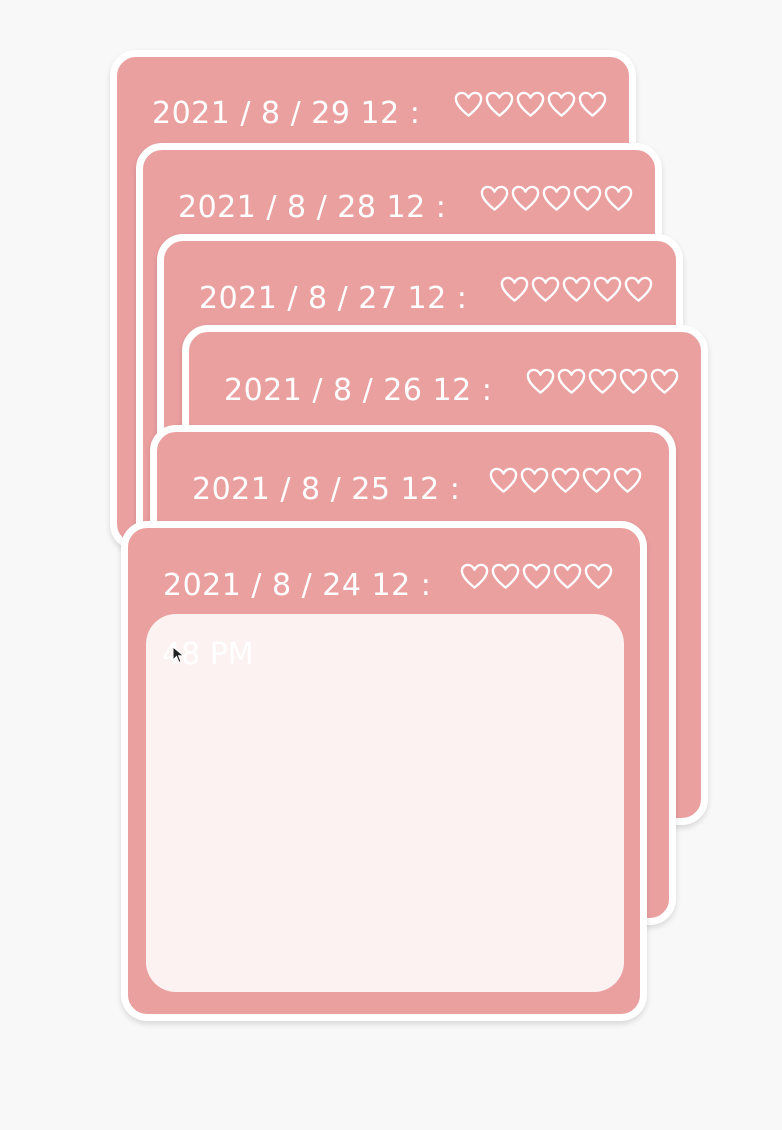 Image resolution: width=782 pixels, height=1130 pixels. Describe the element at coordinates (297, 585) in the screenshot. I see `card-date: 2021 / 8 / 24 12 :` at that location.